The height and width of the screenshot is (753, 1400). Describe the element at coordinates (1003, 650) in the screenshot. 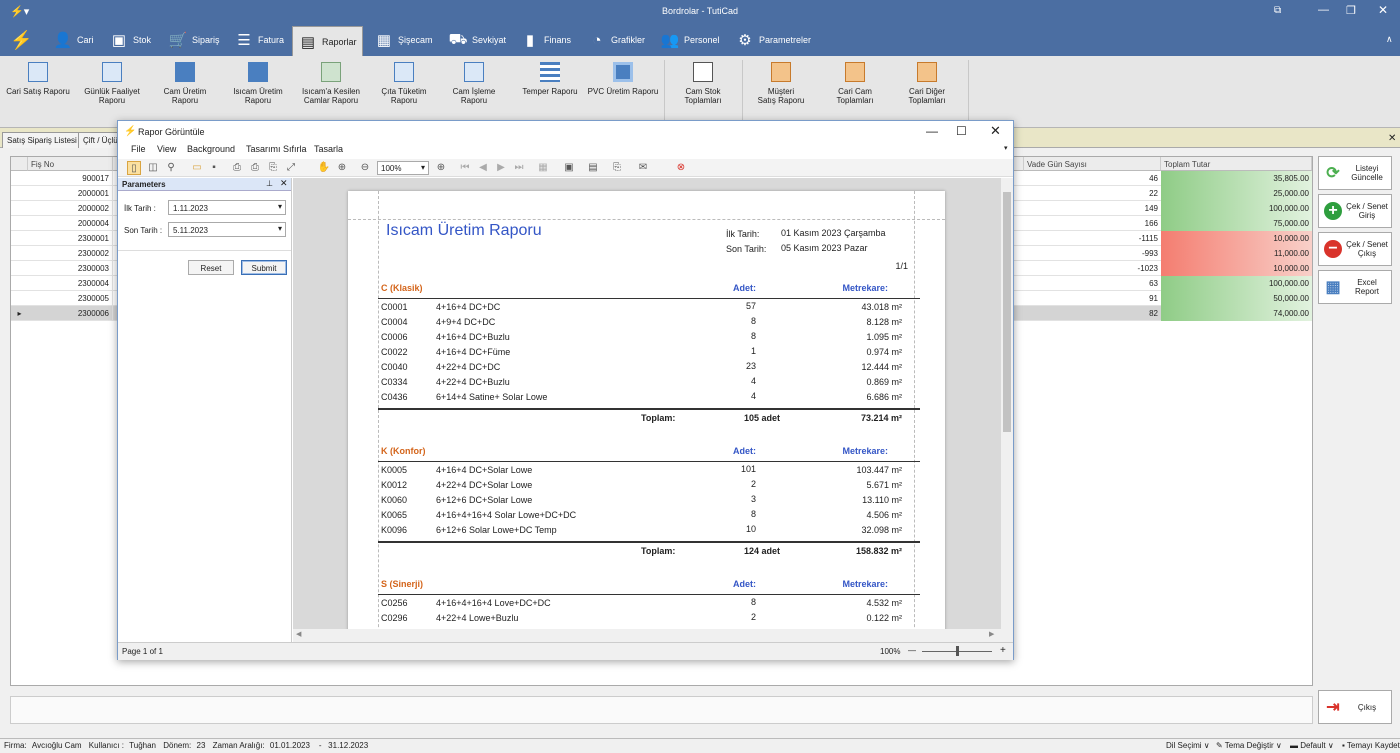

I see `zoom-plus-button: +` at that location.